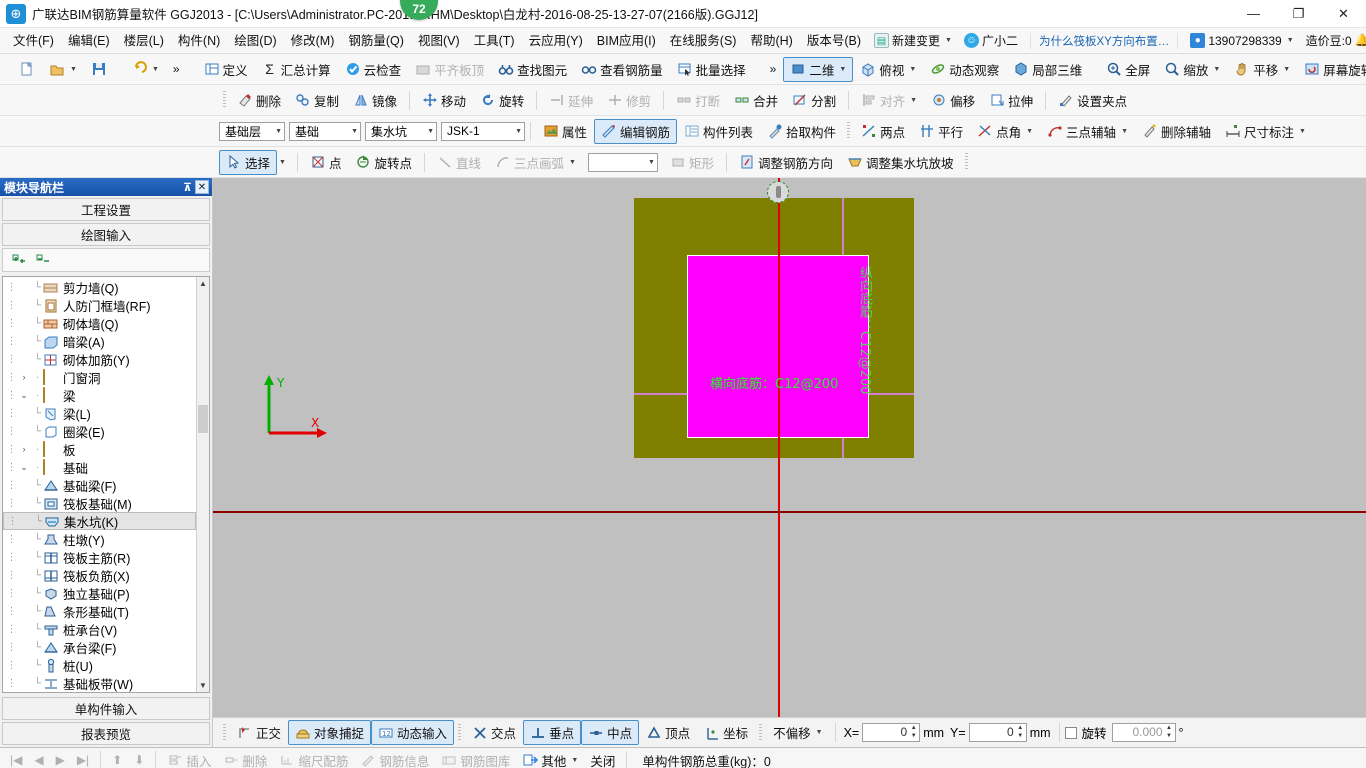  I want to click on copy-button: 复制, so click(317, 100).